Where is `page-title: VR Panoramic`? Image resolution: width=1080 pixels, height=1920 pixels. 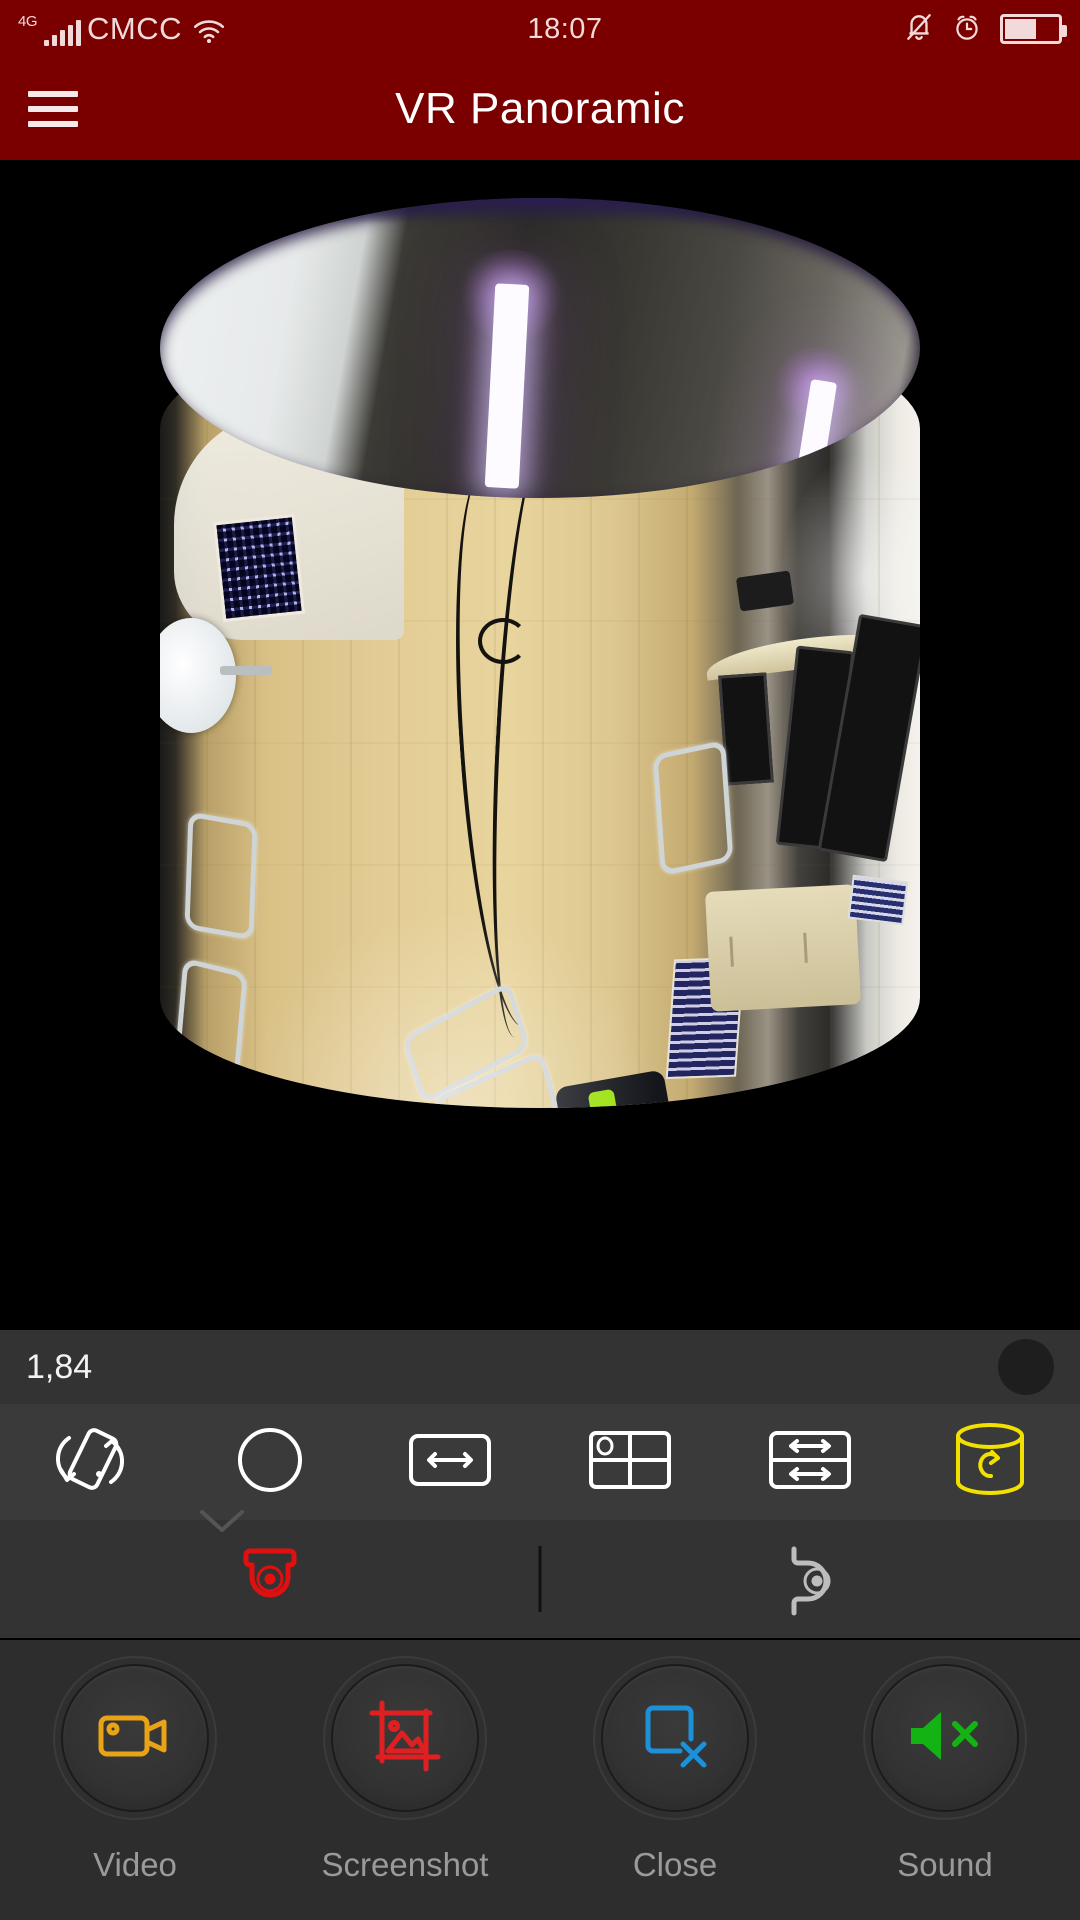 page-title: VR Panoramic is located at coordinates (540, 108).